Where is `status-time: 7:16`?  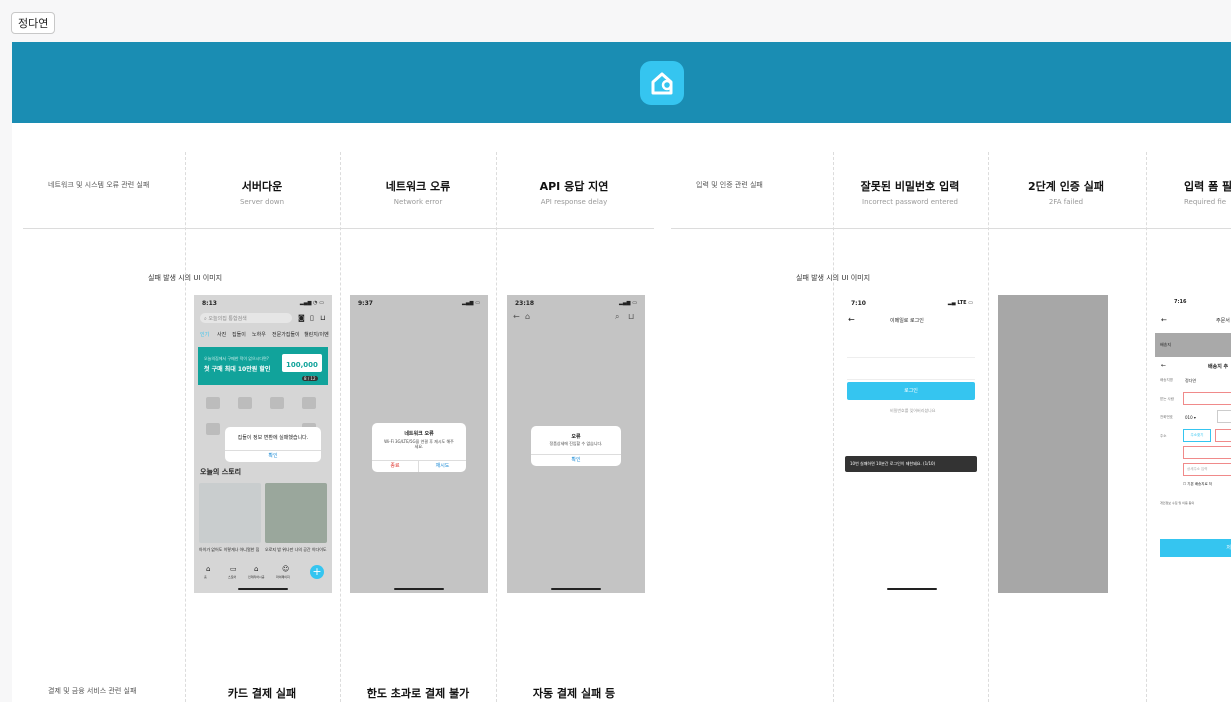
status-time: 7:16 is located at coordinates (1180, 302).